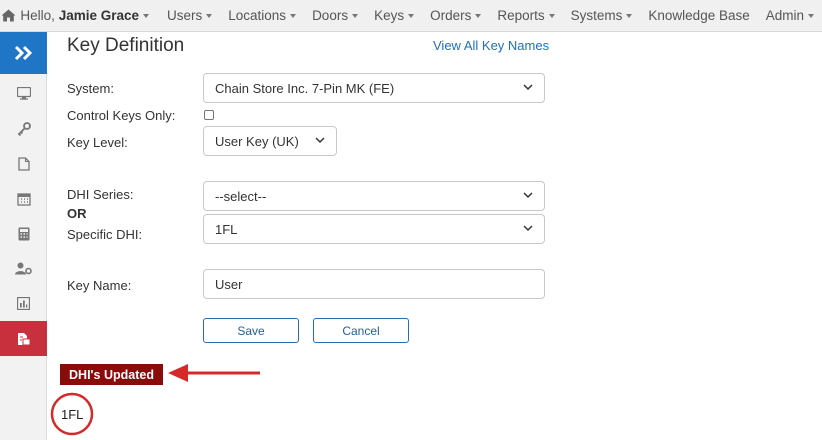 Image resolution: width=822 pixels, height=440 pixels. I want to click on nav-item-doors: Doors, so click(335, 16).